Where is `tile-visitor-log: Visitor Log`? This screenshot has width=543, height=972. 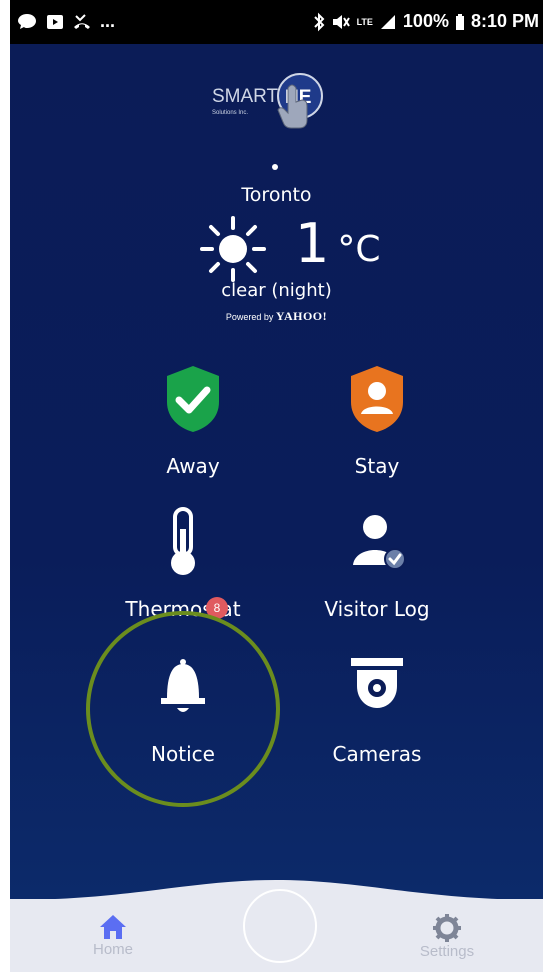 tile-visitor-log: Visitor Log is located at coordinates (377, 572).